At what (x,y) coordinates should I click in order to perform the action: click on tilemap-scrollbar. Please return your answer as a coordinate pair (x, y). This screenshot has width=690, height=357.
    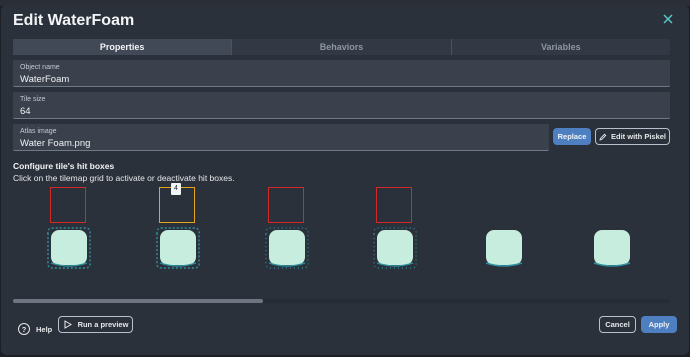
    Looking at the image, I should click on (341, 301).